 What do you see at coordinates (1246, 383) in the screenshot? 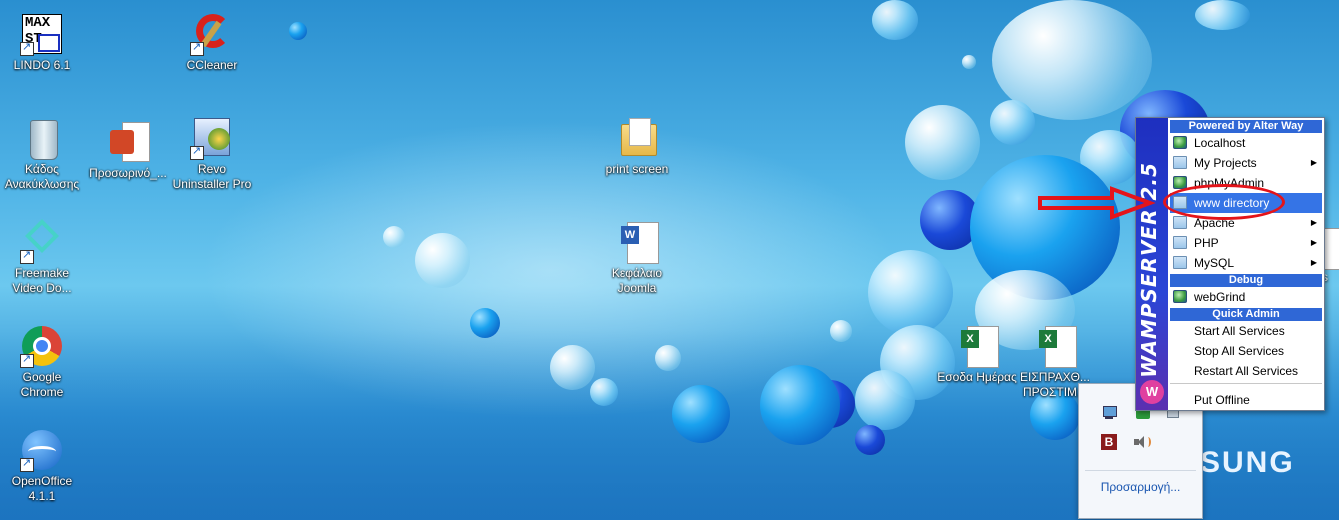
I see `menu-divider` at bounding box center [1246, 383].